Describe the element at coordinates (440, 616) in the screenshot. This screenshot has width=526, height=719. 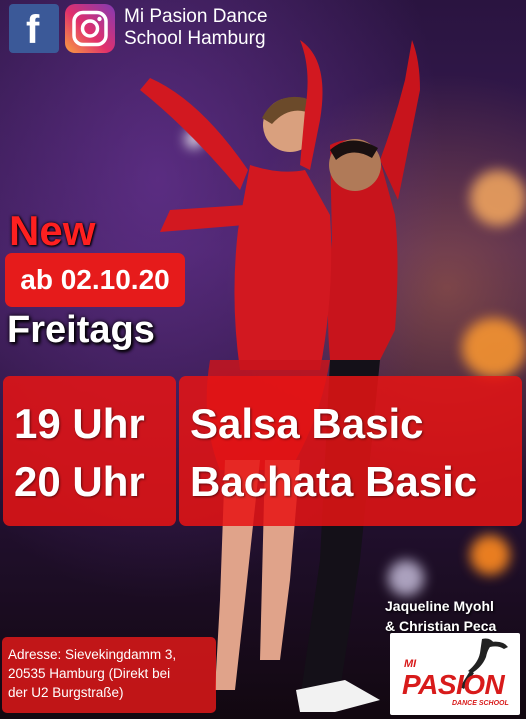
I see `dancers-credit: Jaqueline Myohl & Christian Peca` at that location.